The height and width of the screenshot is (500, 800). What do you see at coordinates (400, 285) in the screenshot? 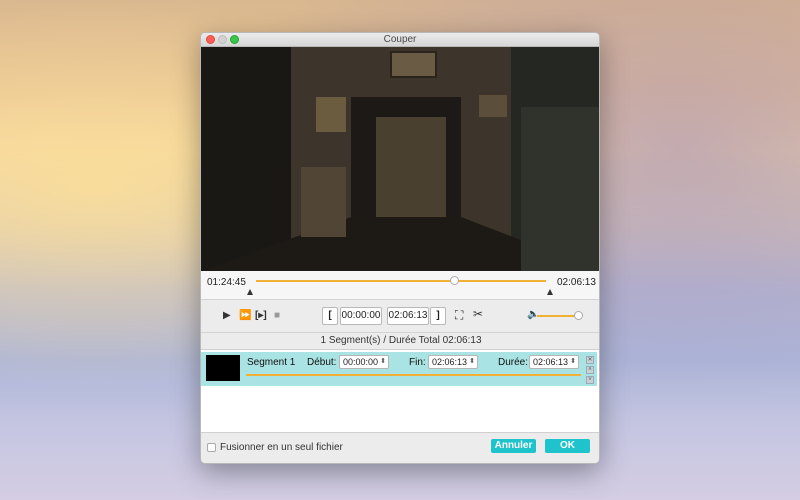
I see `seek-bar-row: 01:24:45 02:06:13` at bounding box center [400, 285].